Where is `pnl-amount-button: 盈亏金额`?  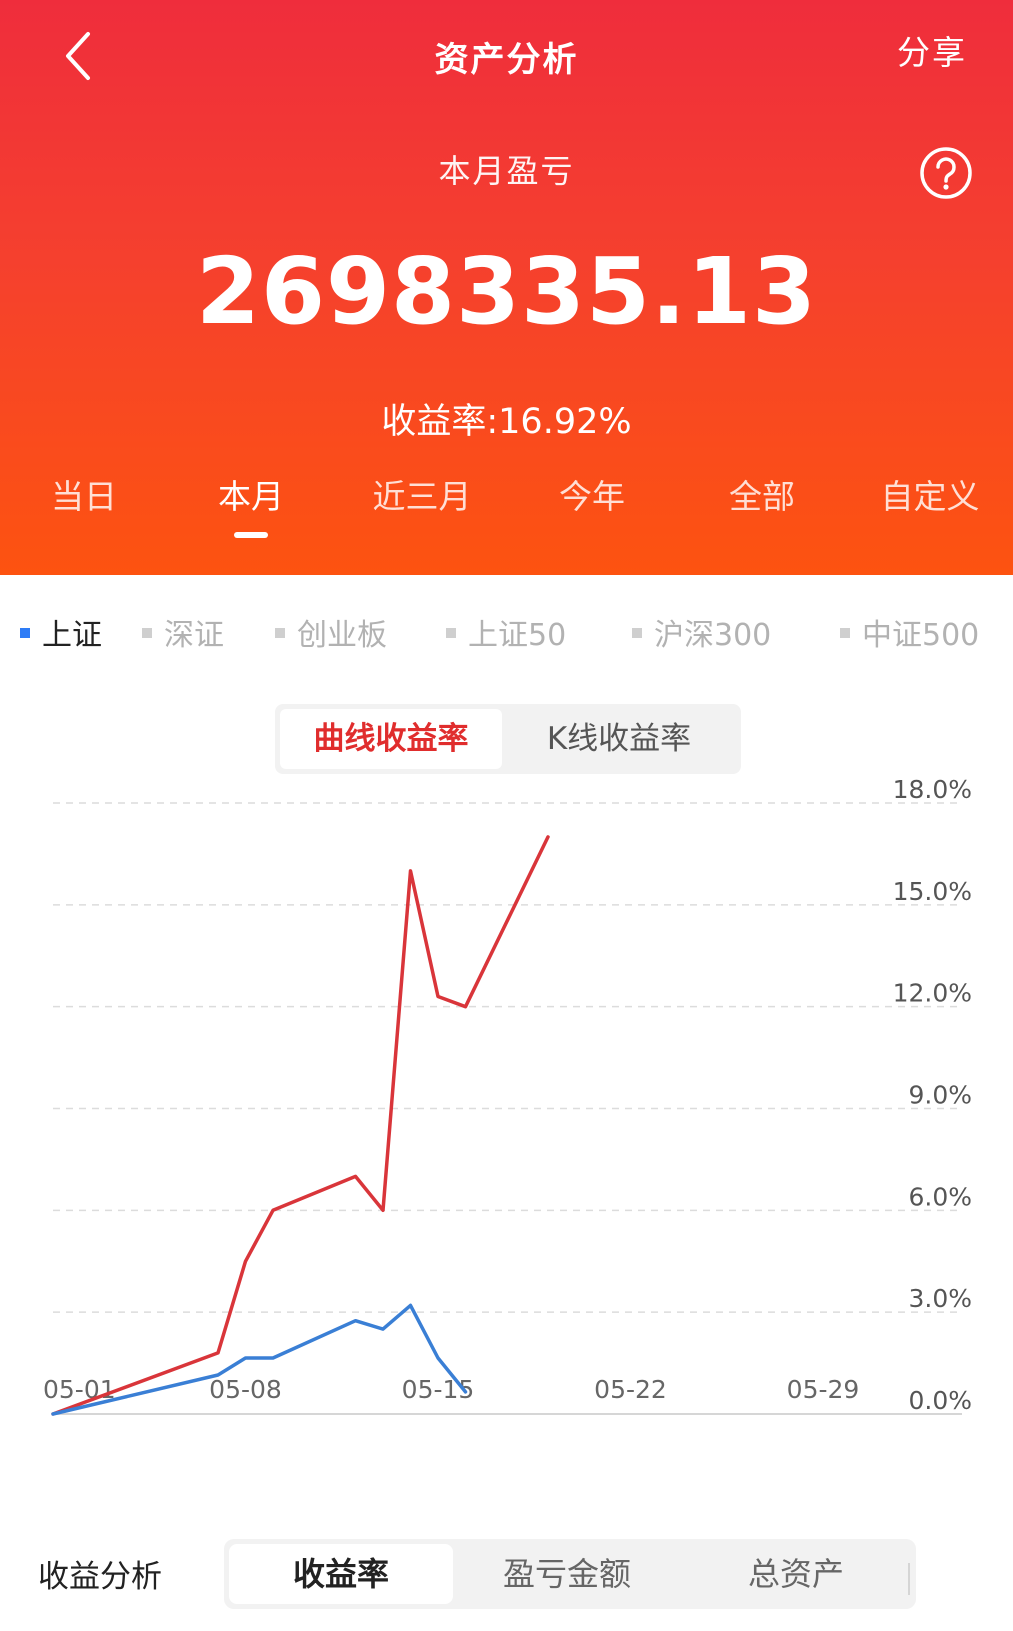
pnl-amount-button: 盈亏金额 is located at coordinates (567, 1574).